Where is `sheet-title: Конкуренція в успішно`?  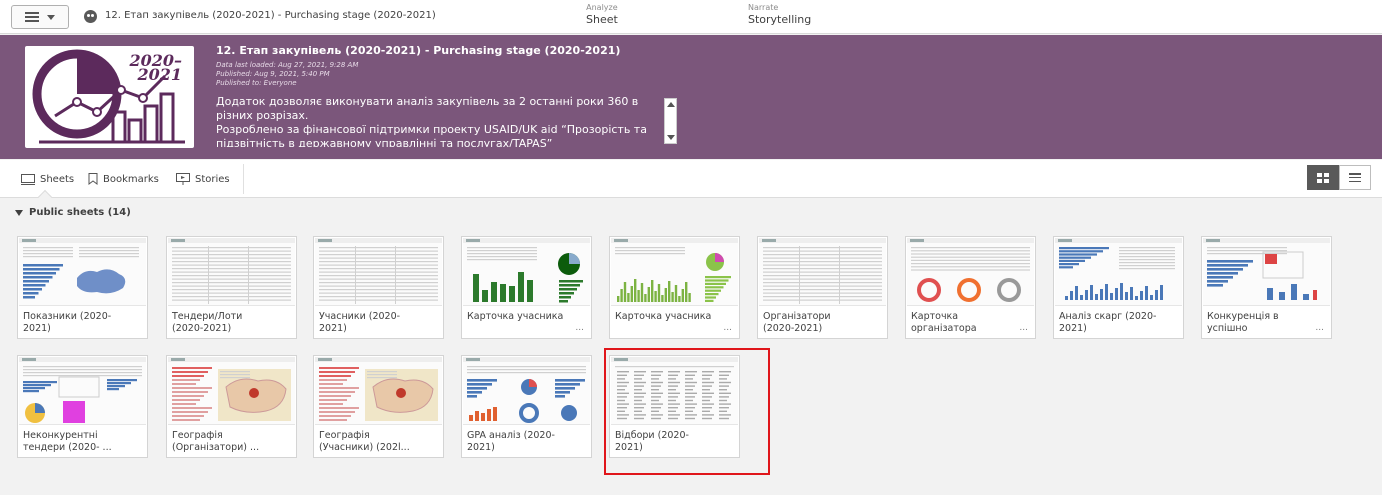 sheet-title: Конкуренція в успішно is located at coordinates (1243, 322).